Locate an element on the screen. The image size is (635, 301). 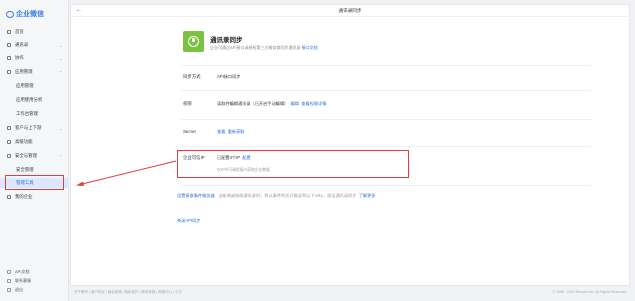
brand-logo: 企业微信 is located at coordinates (25, 14).